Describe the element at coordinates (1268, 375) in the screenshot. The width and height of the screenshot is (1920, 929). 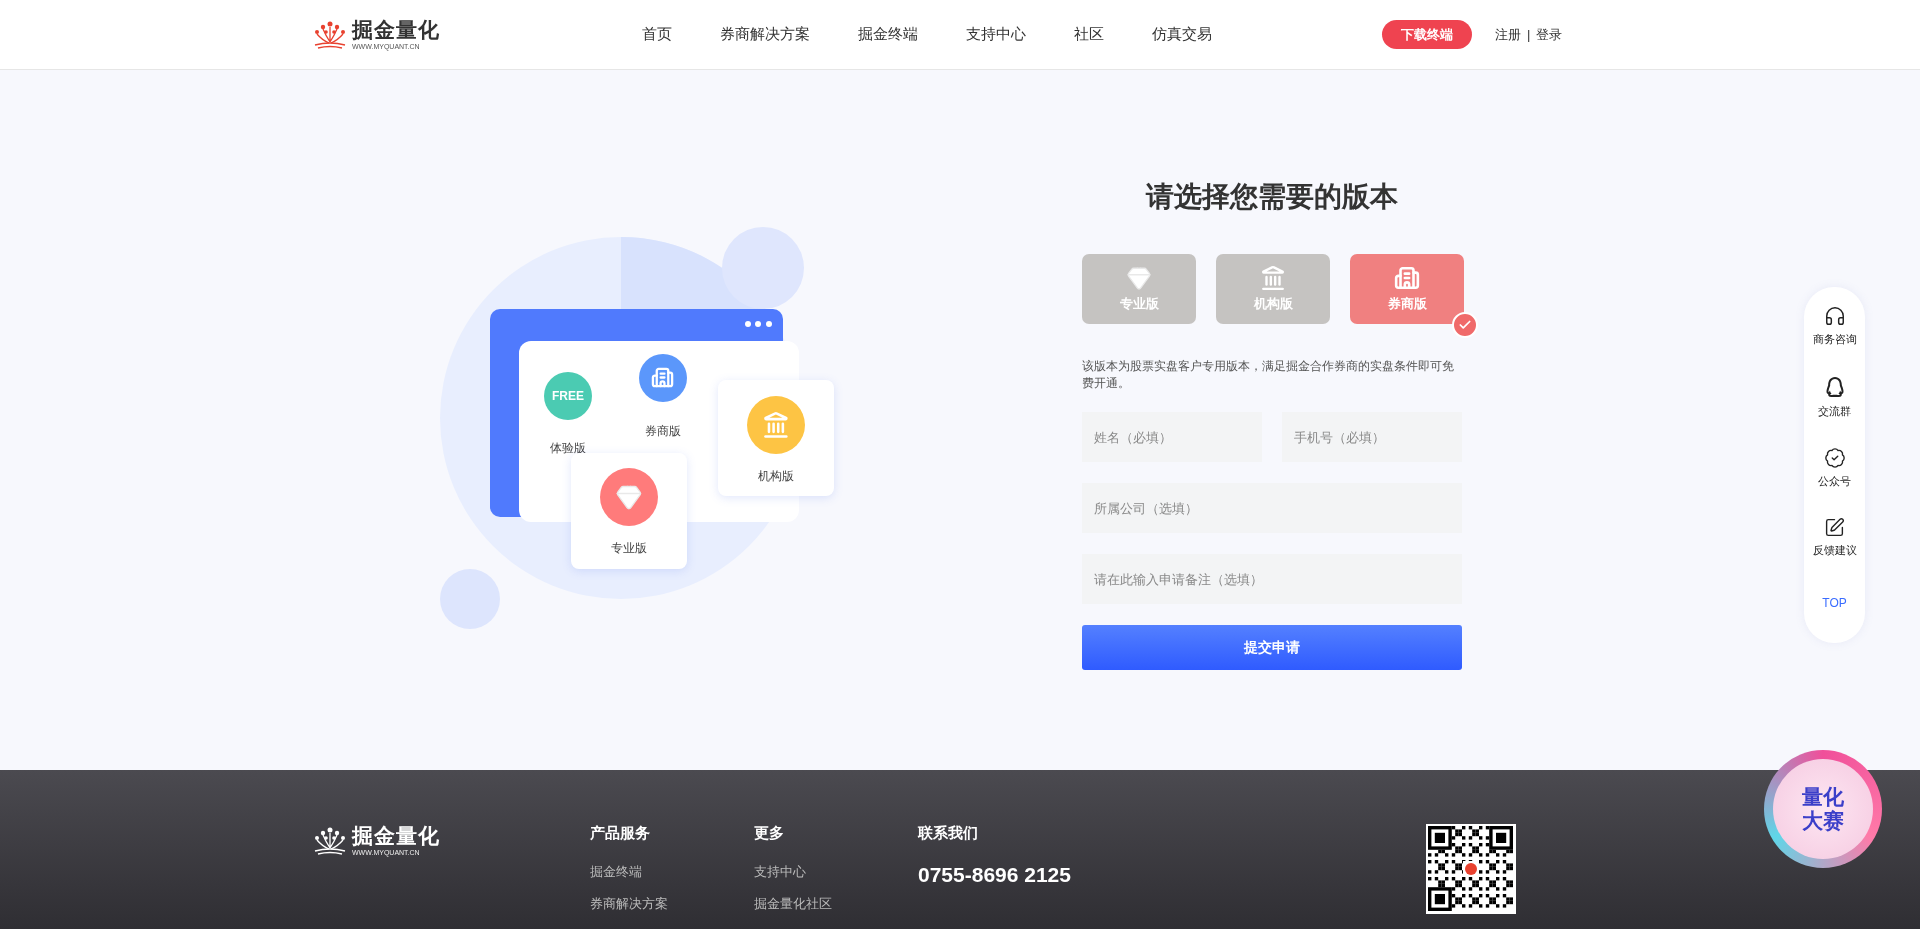
I see `version-description: 该版本为股票实盘客户专用版本，满足掘金合作券商的实盘条件即可免费开通。` at that location.